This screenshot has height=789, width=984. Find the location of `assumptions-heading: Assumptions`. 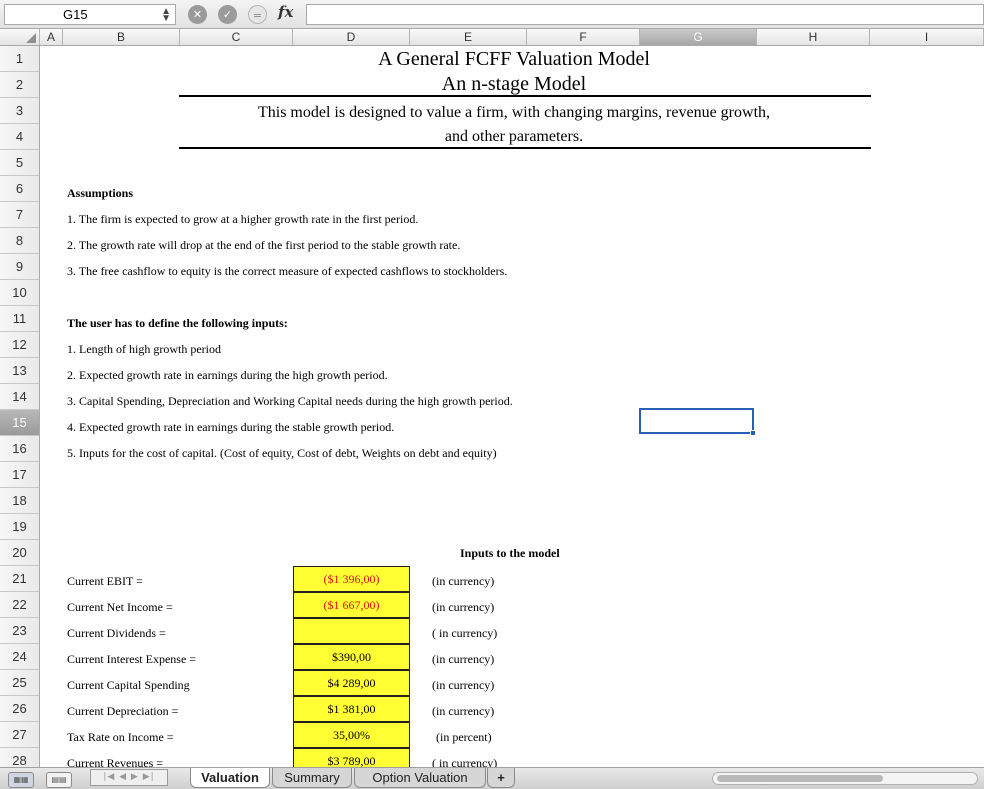

assumptions-heading: Assumptions is located at coordinates (100, 193).